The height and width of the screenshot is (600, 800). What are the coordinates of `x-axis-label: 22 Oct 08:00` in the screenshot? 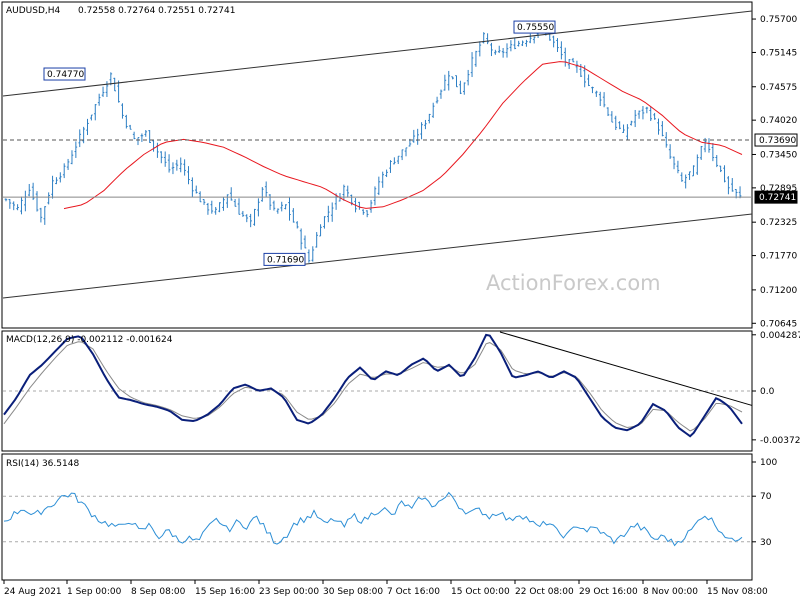 It's located at (544, 592).